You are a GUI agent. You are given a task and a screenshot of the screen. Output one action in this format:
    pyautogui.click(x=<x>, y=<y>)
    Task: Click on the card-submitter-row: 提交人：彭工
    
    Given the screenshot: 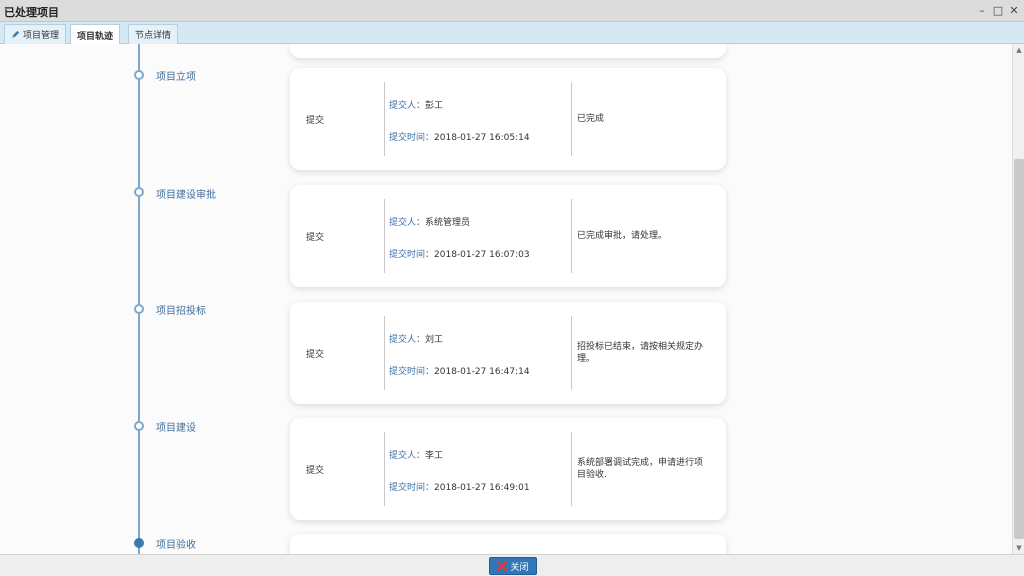 What is the action you would take?
    pyautogui.click(x=416, y=104)
    